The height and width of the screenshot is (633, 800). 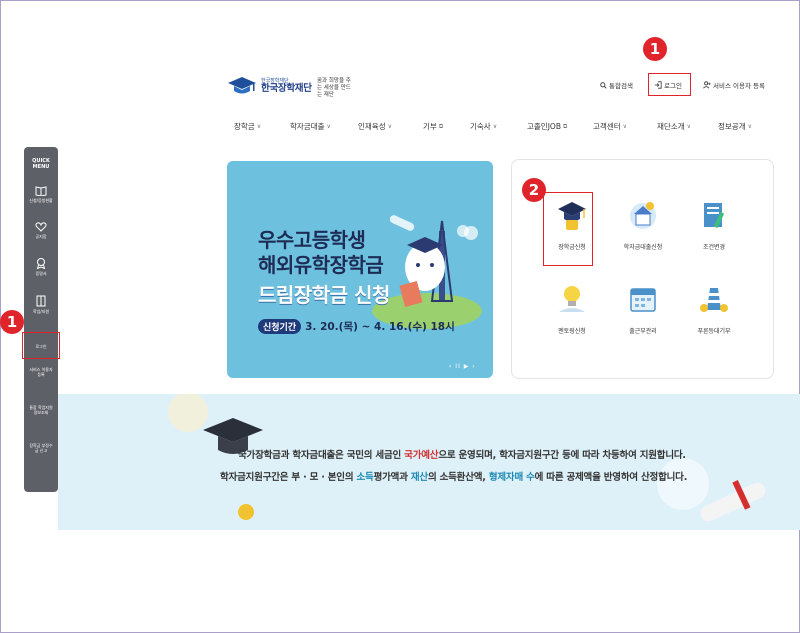 I want to click on banner-period-value: 3. 20.(목) ~ 4. 16.(수) 18시, so click(x=380, y=327).